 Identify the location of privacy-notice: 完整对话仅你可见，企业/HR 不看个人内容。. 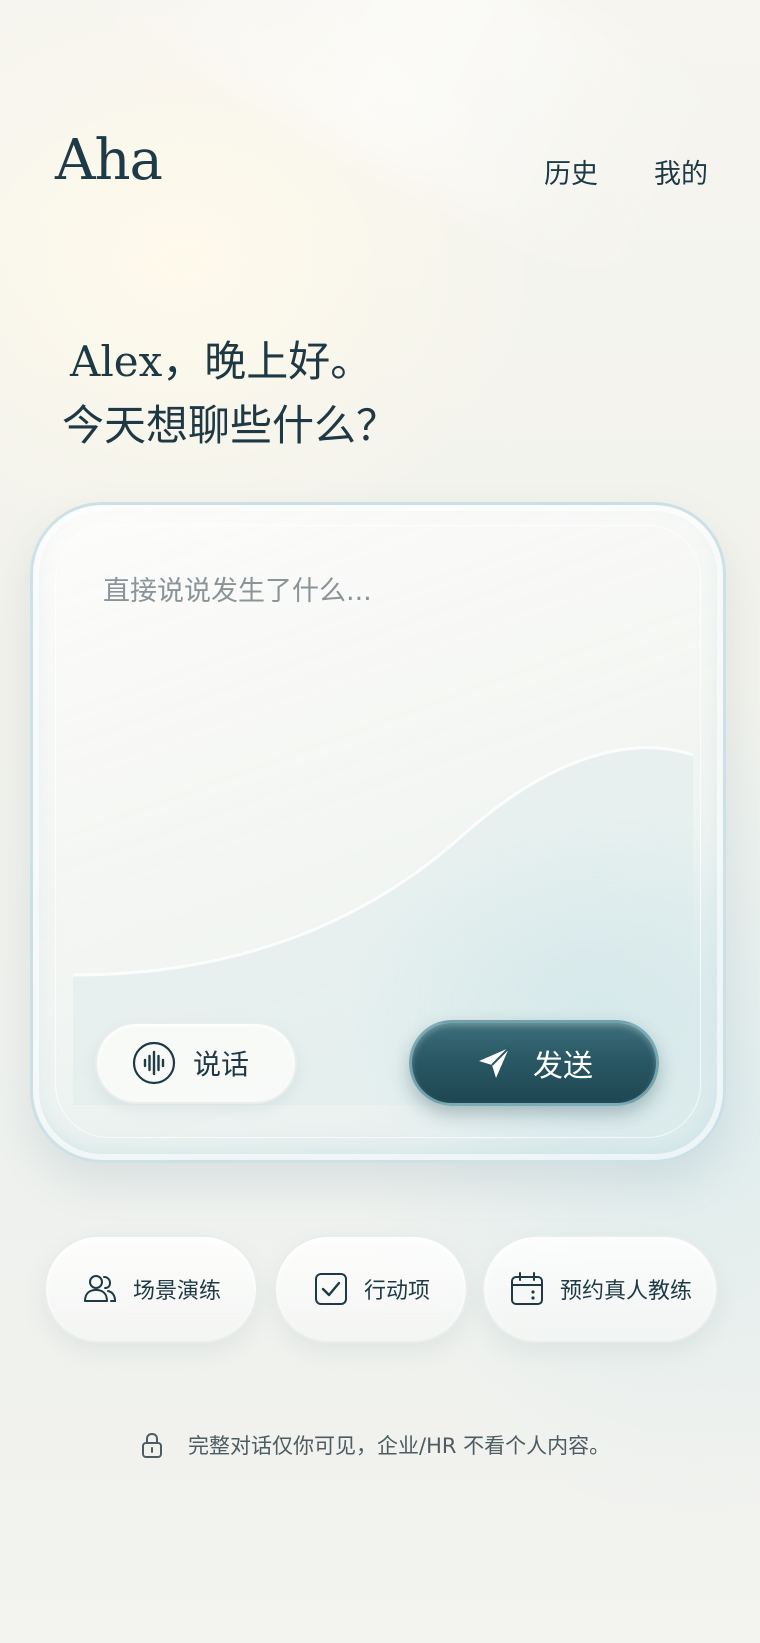
(374, 1445).